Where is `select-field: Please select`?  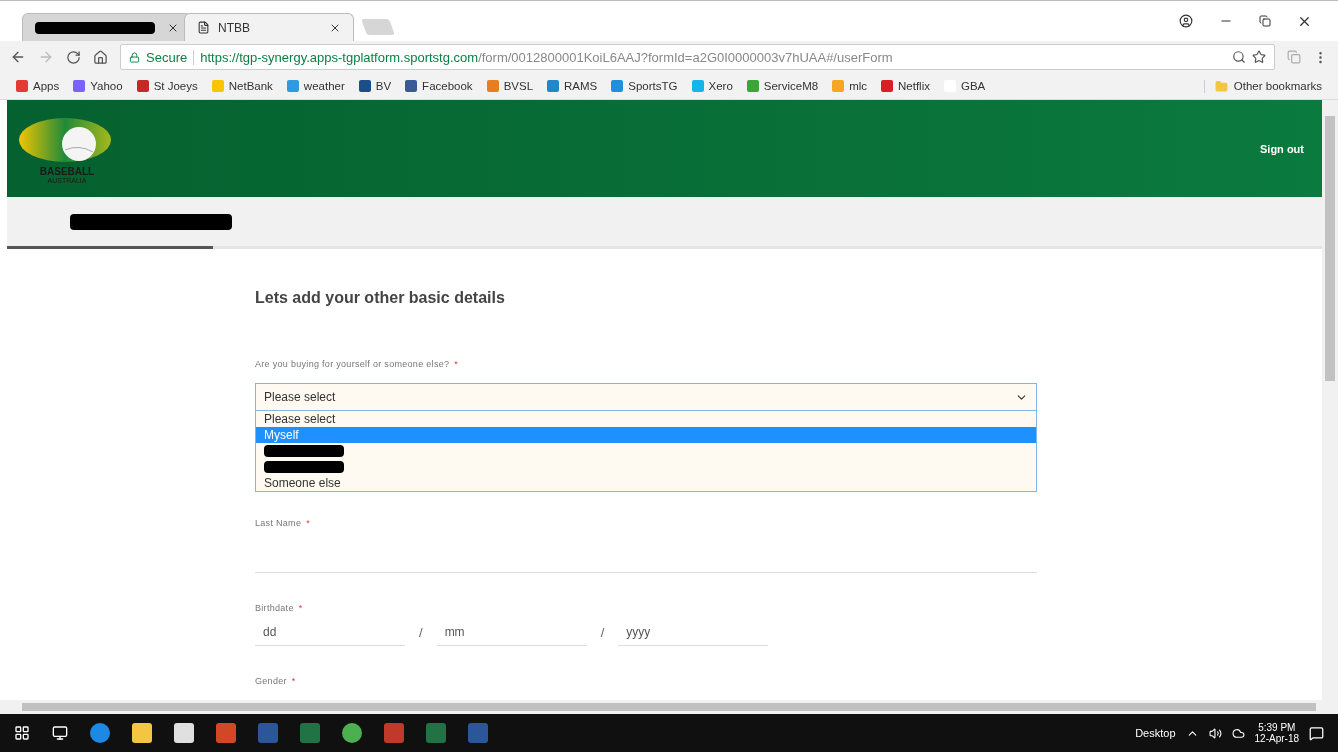
select-field: Please select is located at coordinates (646, 397).